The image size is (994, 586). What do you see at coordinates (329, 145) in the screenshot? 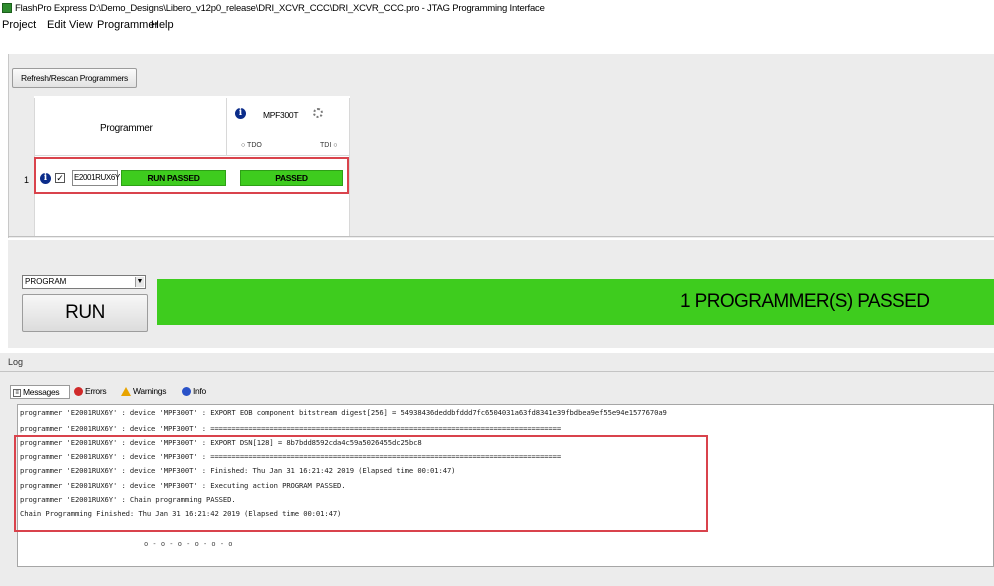
I see `tdi-label: TDI ○` at bounding box center [329, 145].